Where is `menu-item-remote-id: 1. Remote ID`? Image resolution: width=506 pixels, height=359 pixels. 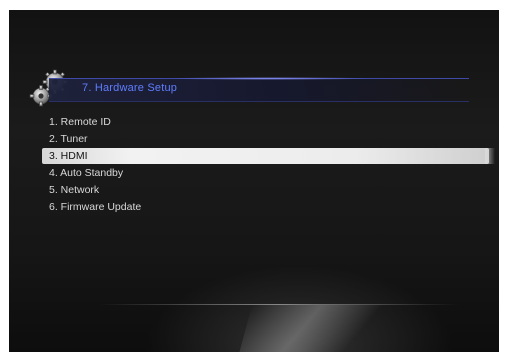
menu-item-remote-id: 1. Remote ID is located at coordinates (80, 122).